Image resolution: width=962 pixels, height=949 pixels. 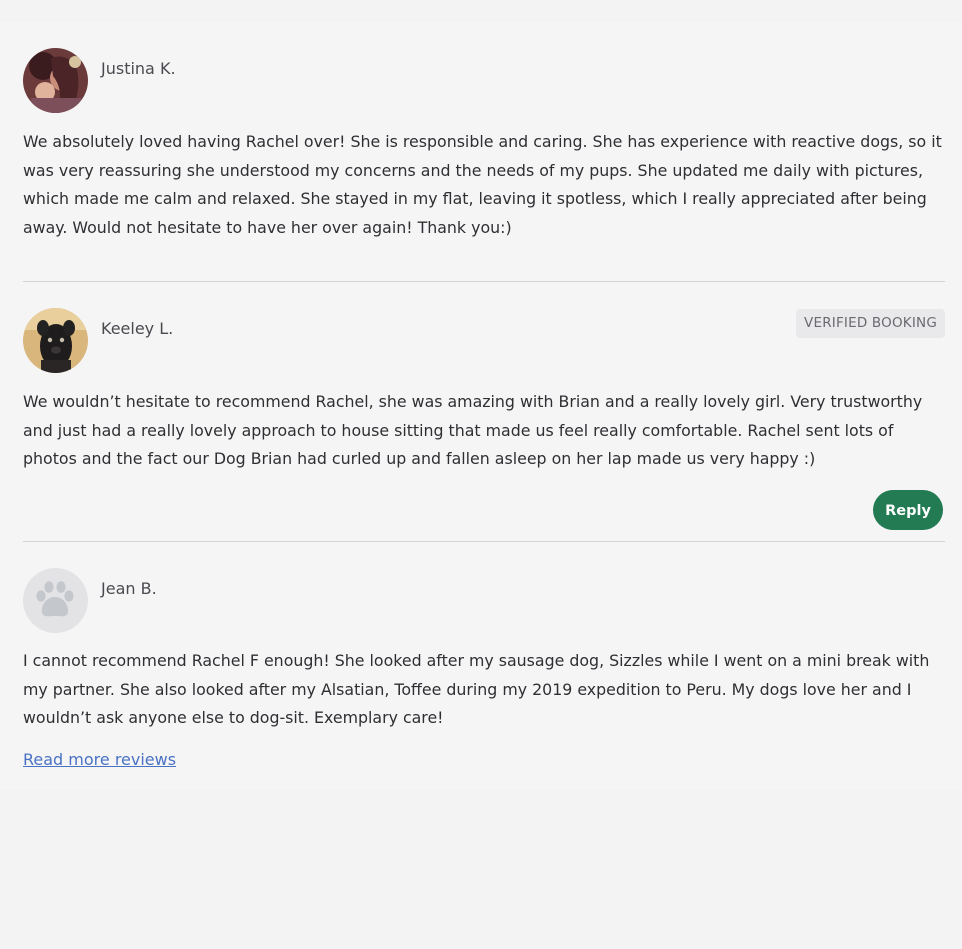 I want to click on reviewer-name: Keeley L., so click(x=137, y=328).